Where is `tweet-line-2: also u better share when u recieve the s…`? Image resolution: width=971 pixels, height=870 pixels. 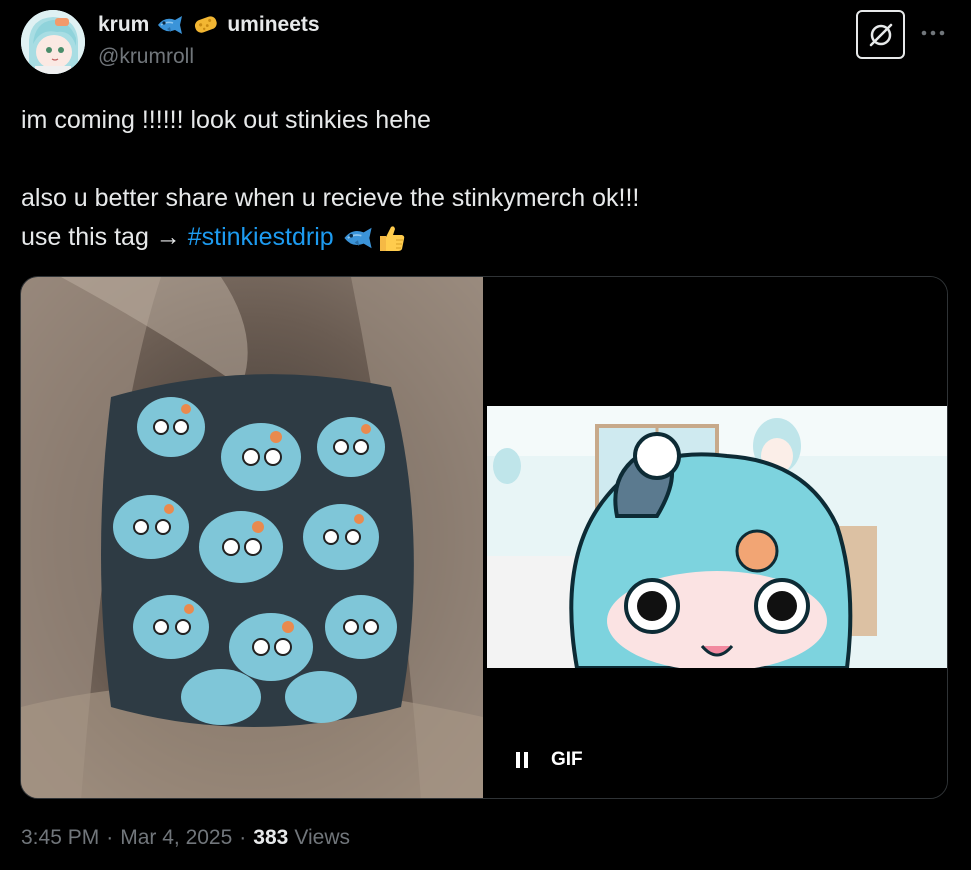 tweet-line-2: also u better share when u recieve the s… is located at coordinates (330, 198).